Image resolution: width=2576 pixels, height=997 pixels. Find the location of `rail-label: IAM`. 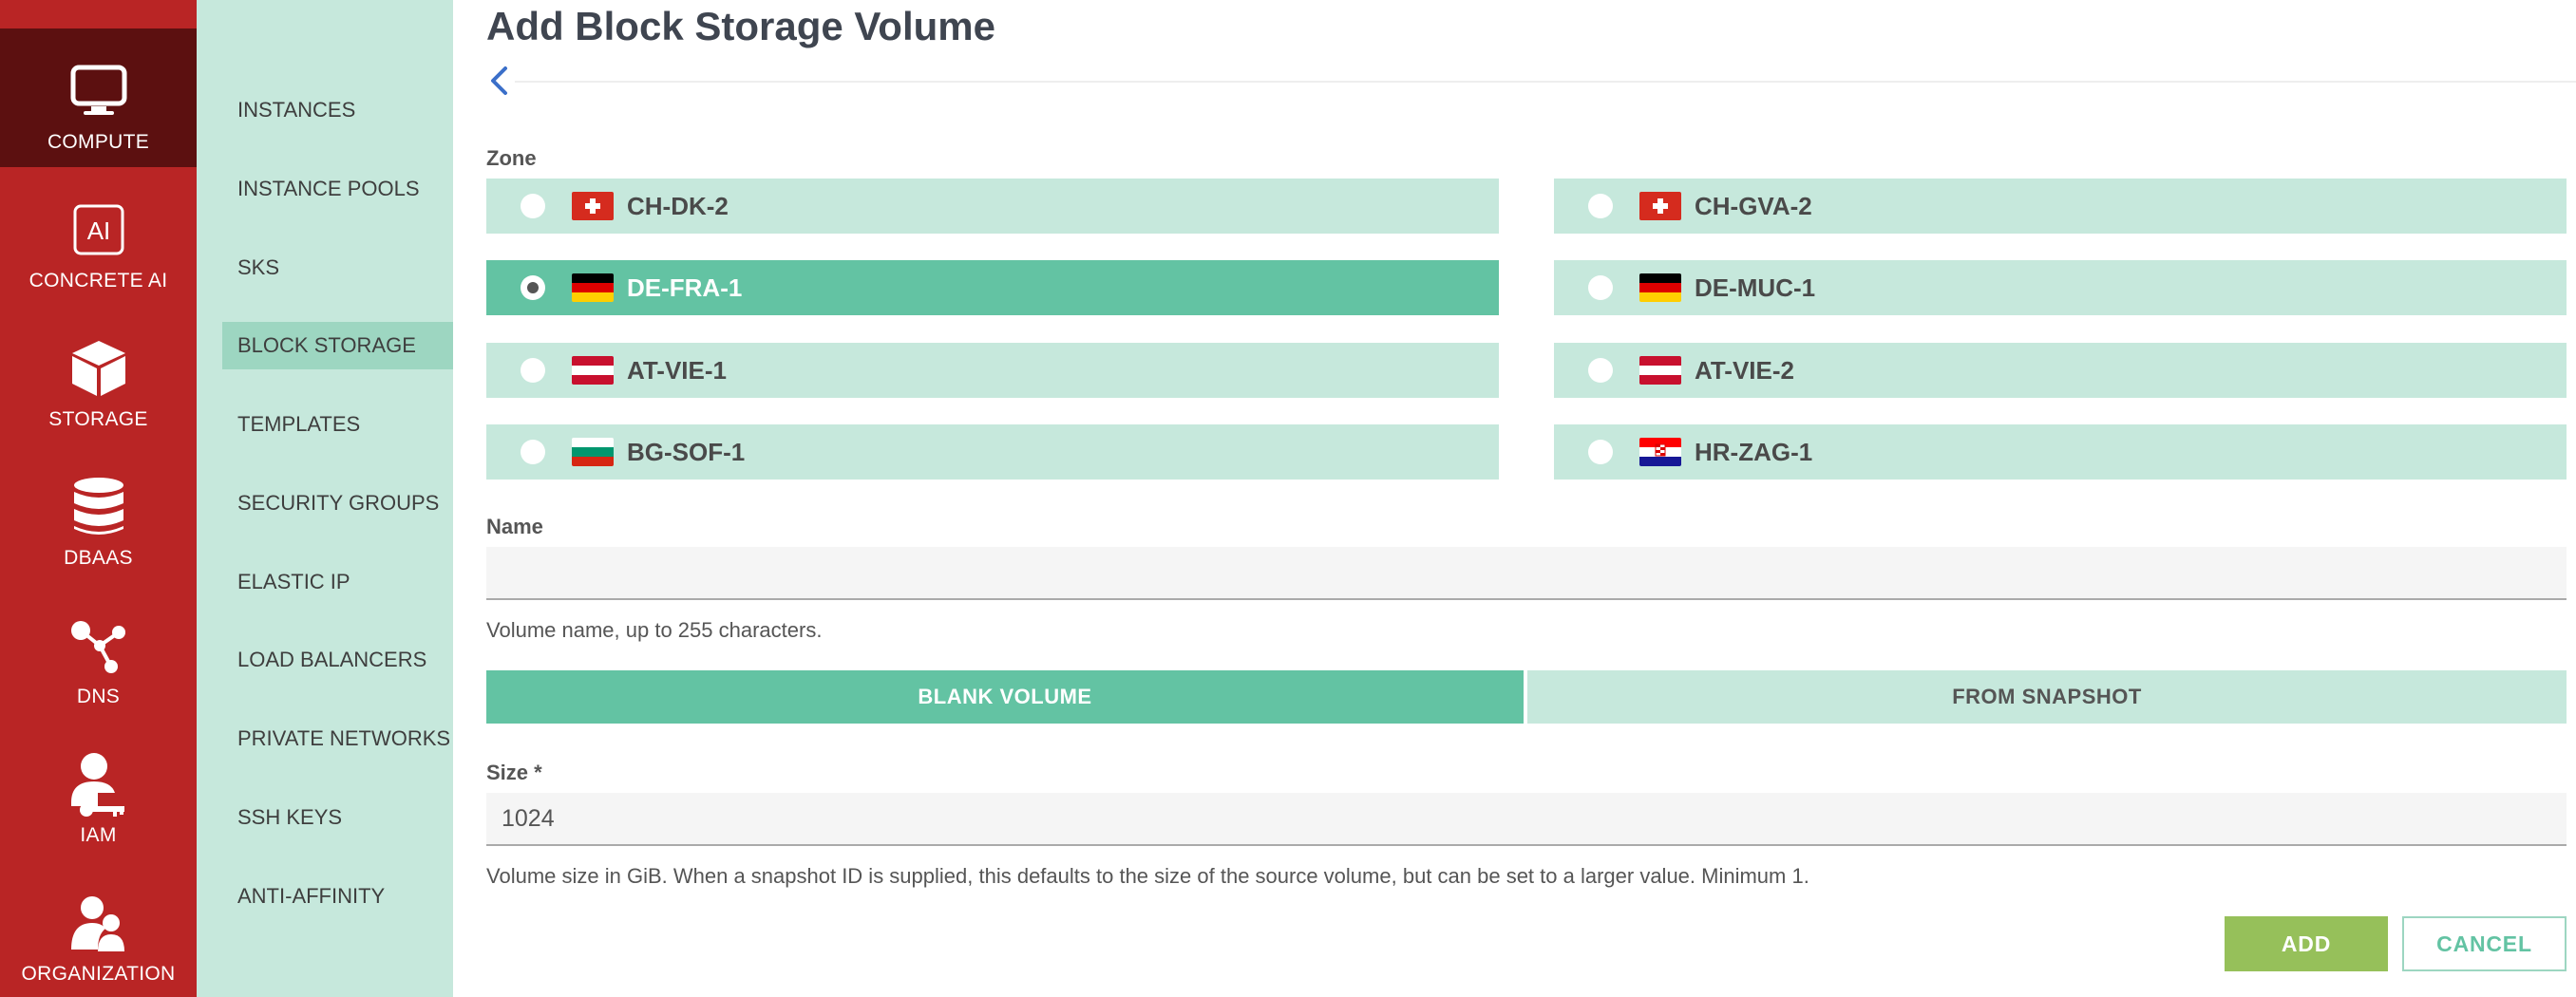

rail-label: IAM is located at coordinates (98, 835).